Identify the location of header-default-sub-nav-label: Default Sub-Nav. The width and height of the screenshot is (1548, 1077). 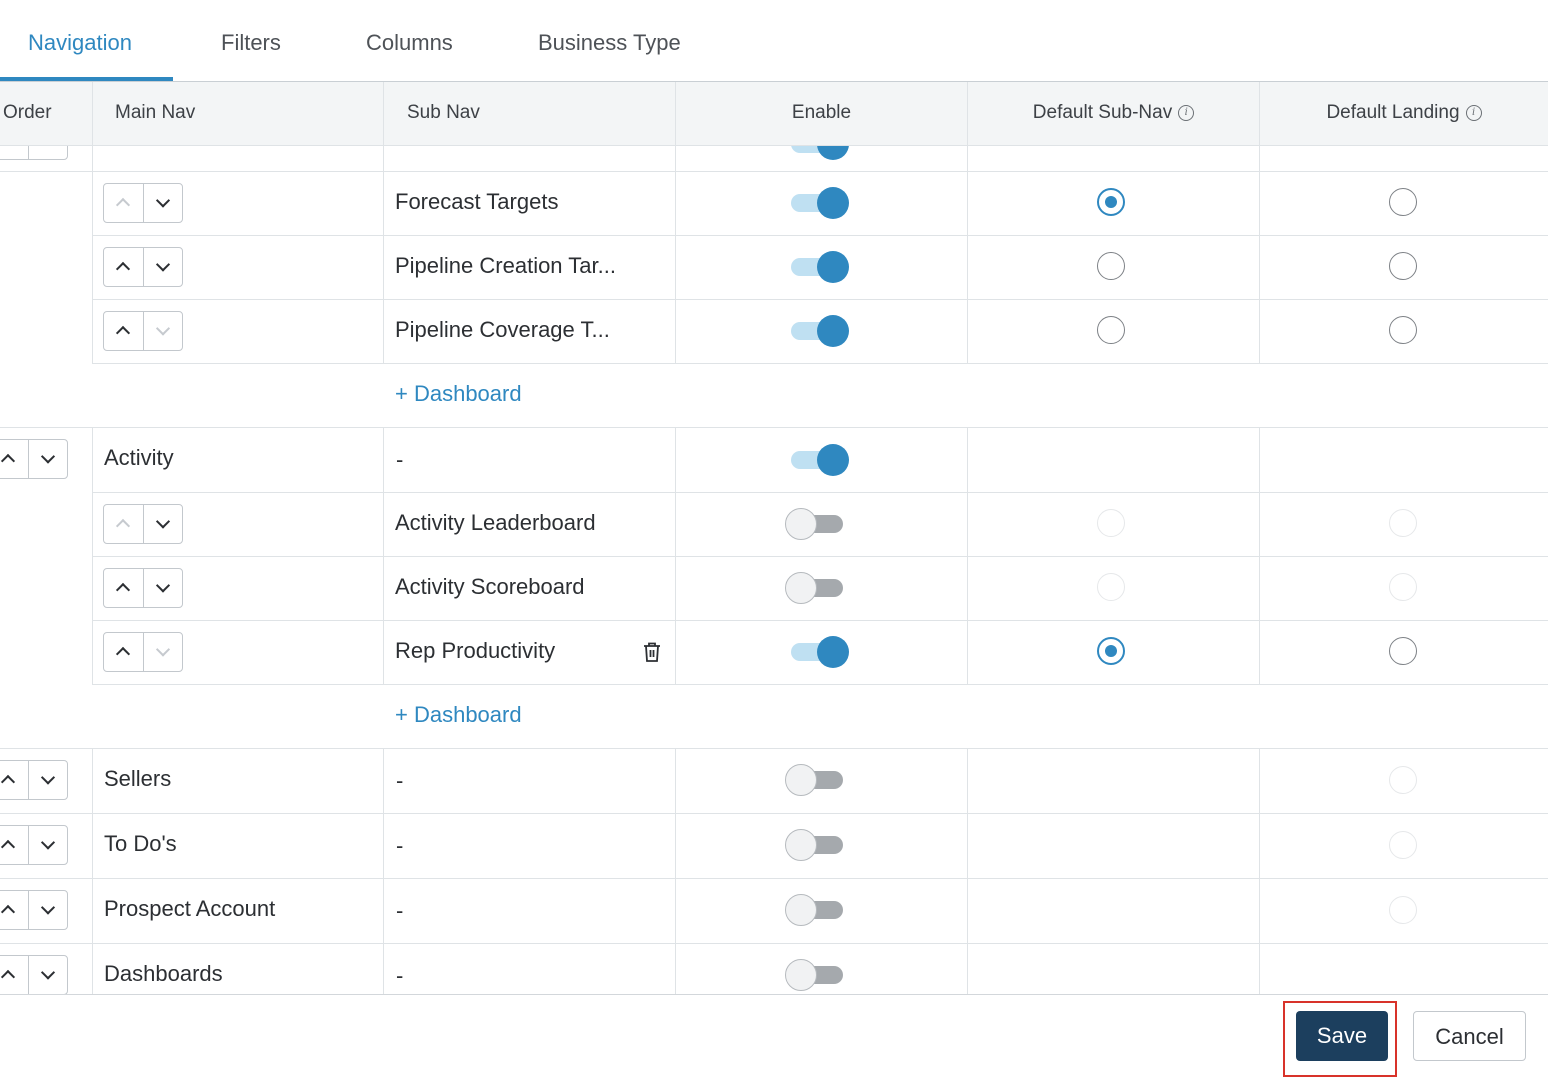
(1102, 112).